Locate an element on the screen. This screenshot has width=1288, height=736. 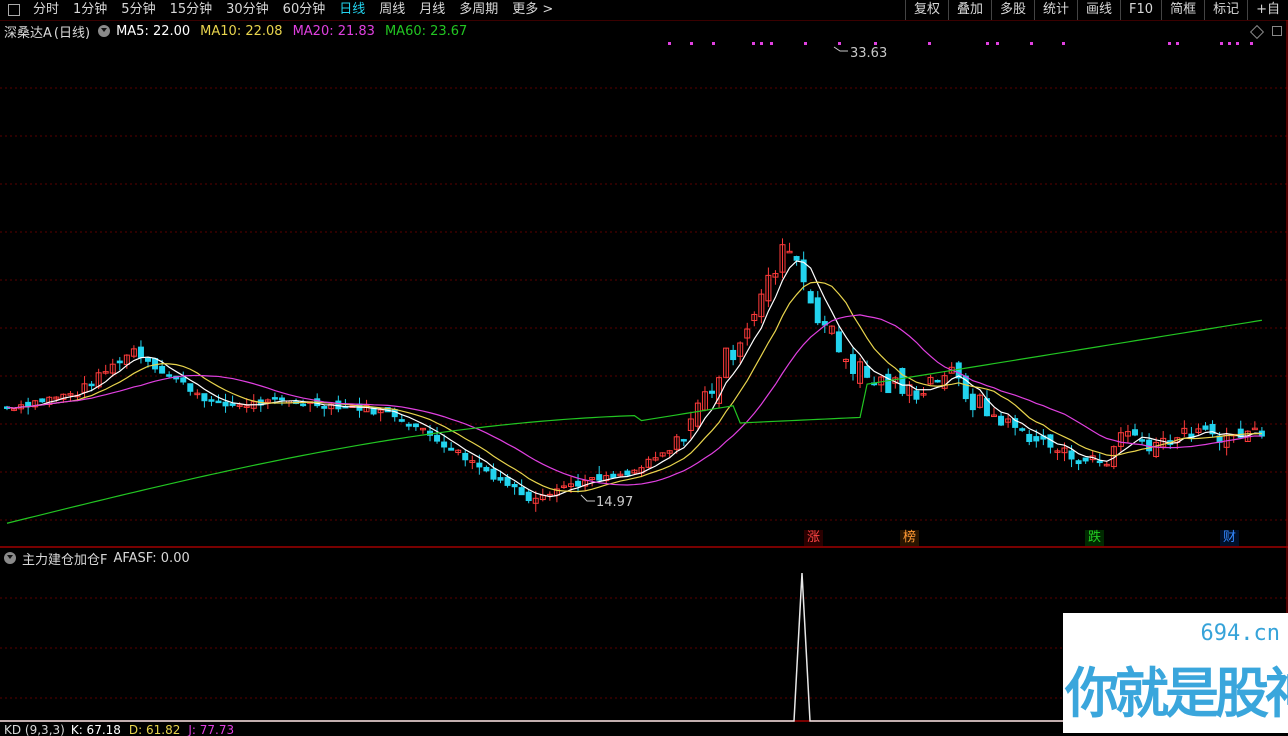
sub-legend: 主力建仓加仓F AFASF: 0.00 is located at coordinates (97, 558).